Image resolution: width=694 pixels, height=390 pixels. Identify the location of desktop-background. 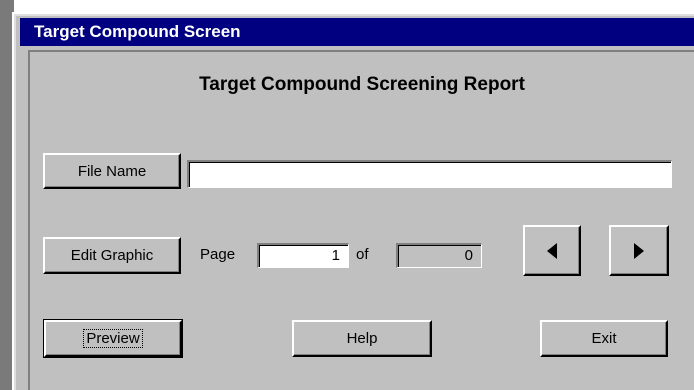
(347, 5).